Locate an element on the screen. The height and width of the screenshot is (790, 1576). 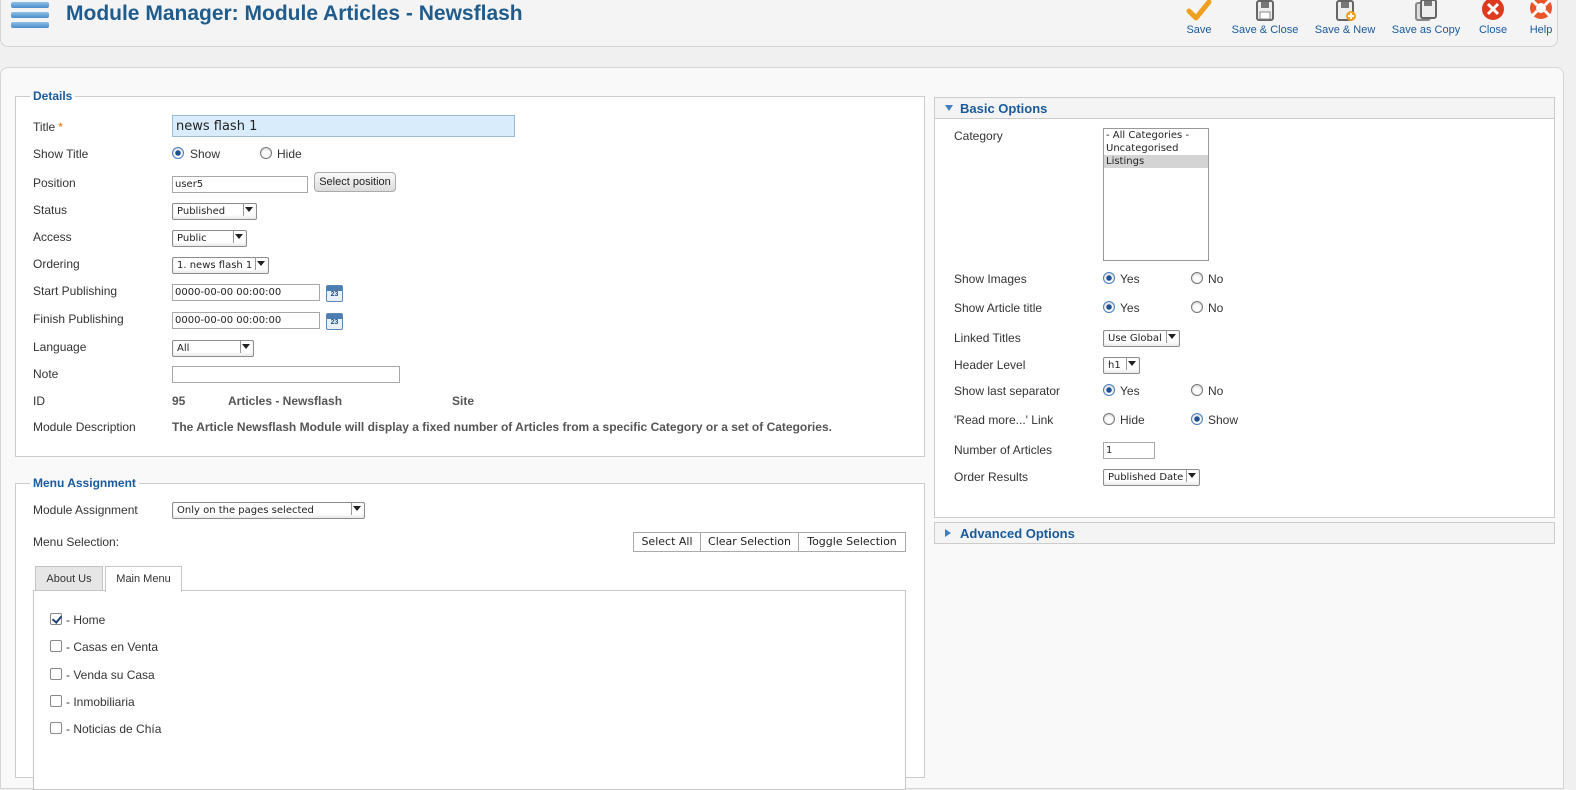
category-label: Category is located at coordinates (978, 136).